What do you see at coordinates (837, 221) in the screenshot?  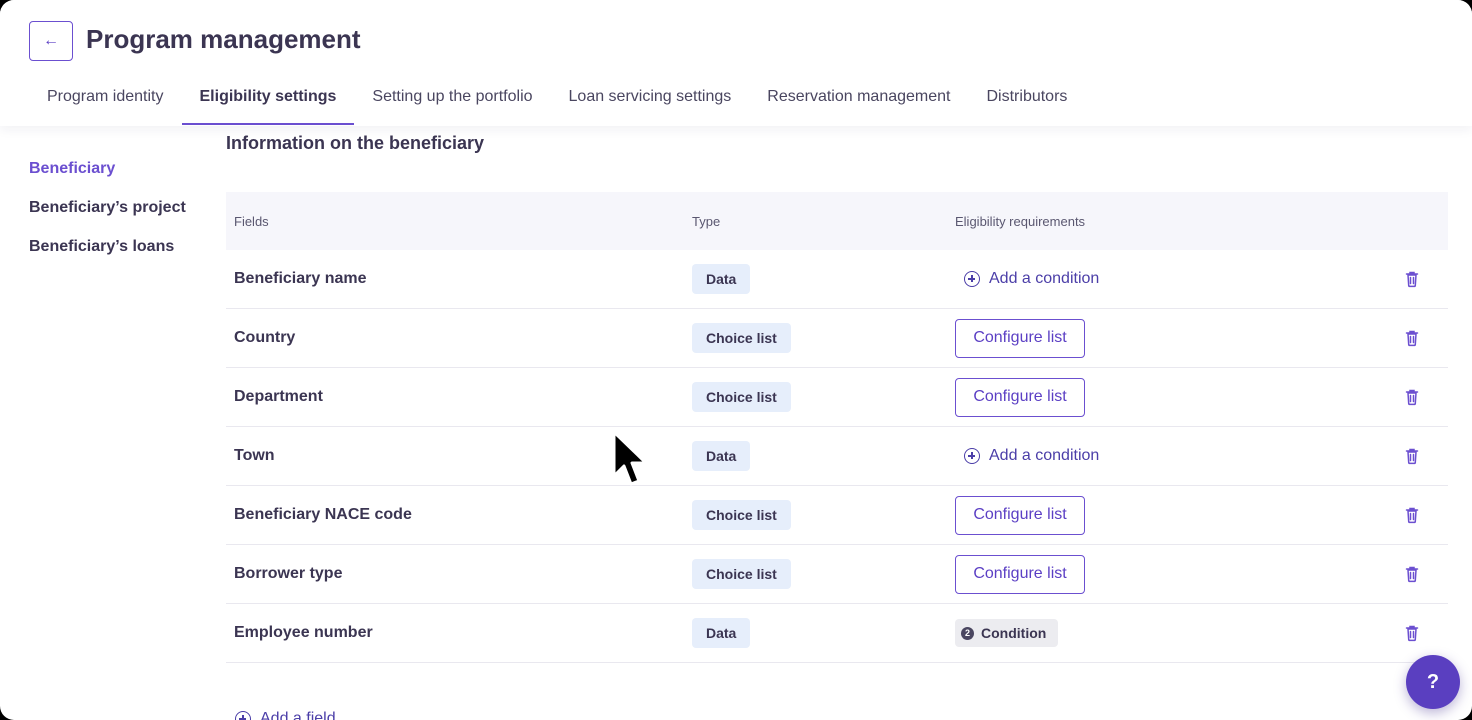 I see `table-header: Fields Type Eligibility requirements` at bounding box center [837, 221].